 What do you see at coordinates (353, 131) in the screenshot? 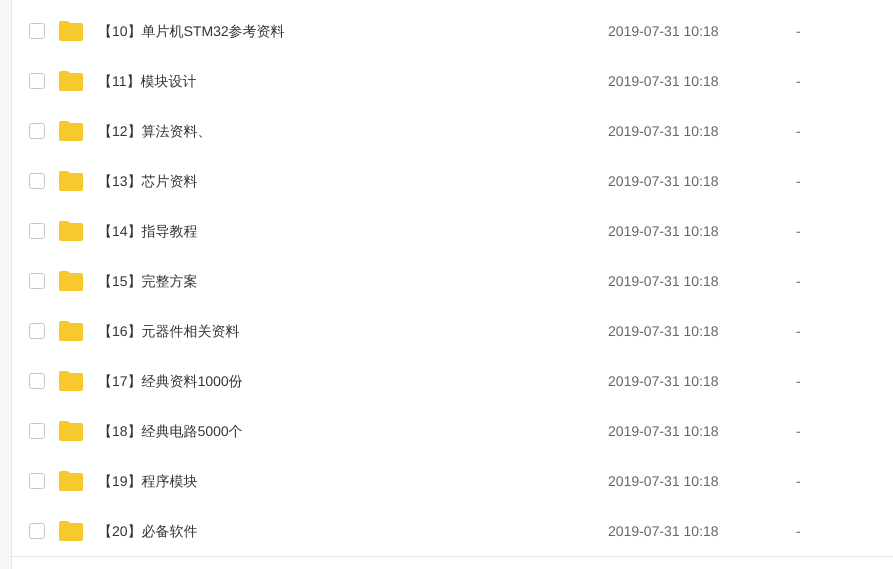
I see `folder-name: 【12】算法资料、` at bounding box center [353, 131].